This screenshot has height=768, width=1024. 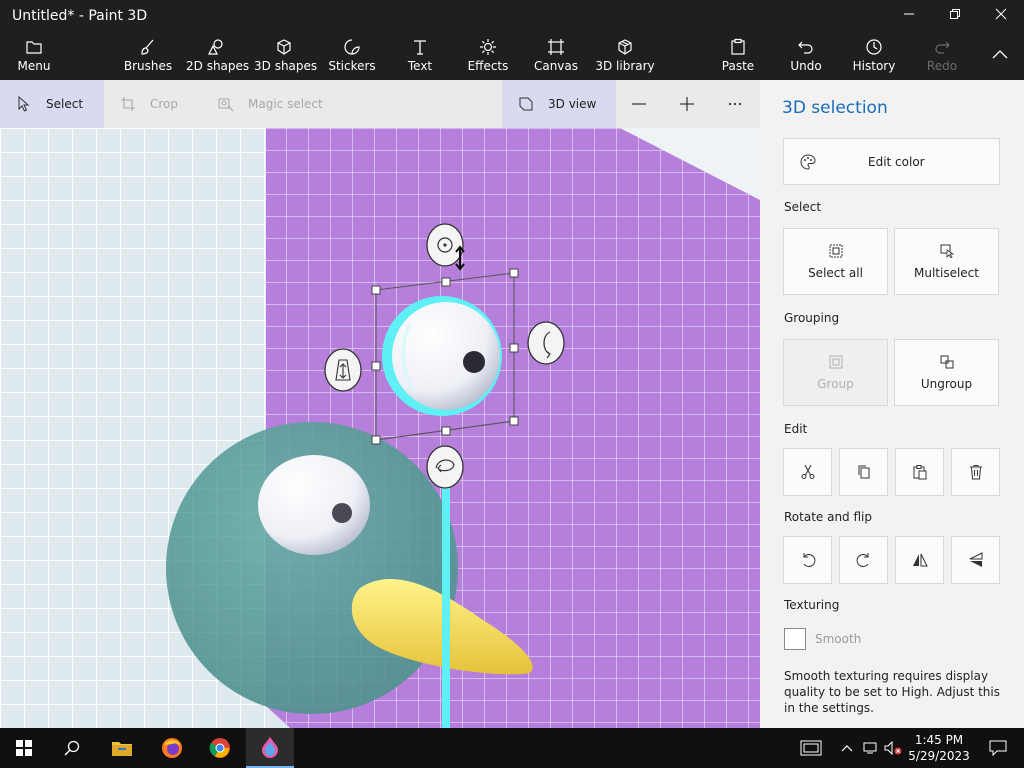 I want to click on eye-sphere-left, so click(x=314, y=505).